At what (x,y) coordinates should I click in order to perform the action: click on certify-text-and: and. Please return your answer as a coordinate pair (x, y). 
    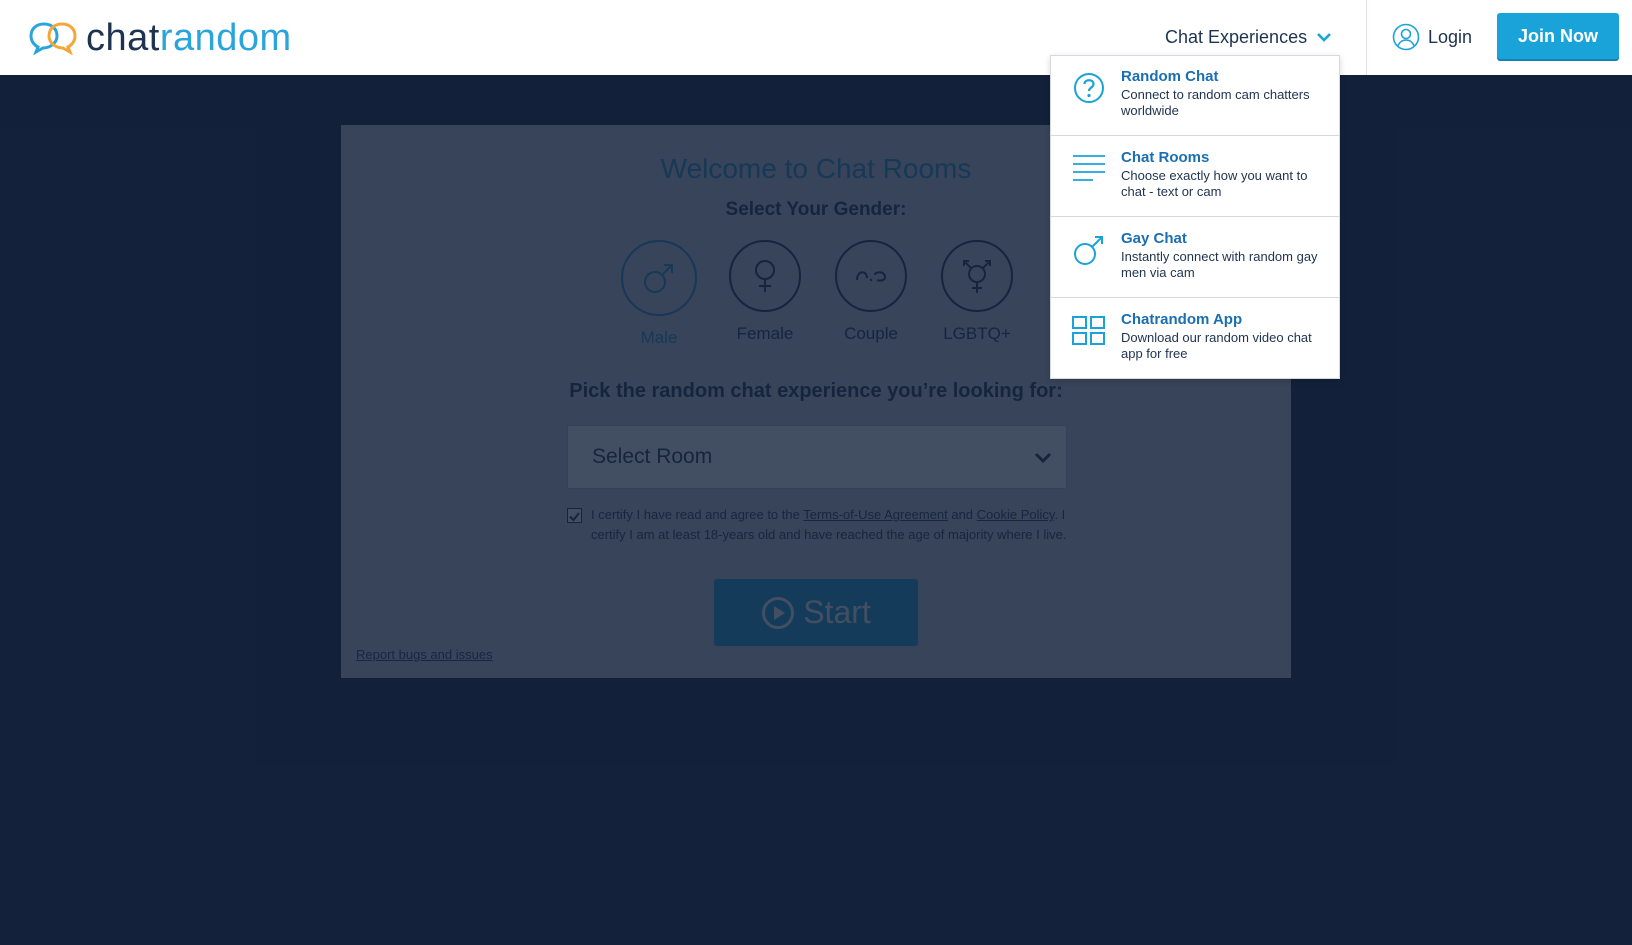
    Looking at the image, I should click on (962, 514).